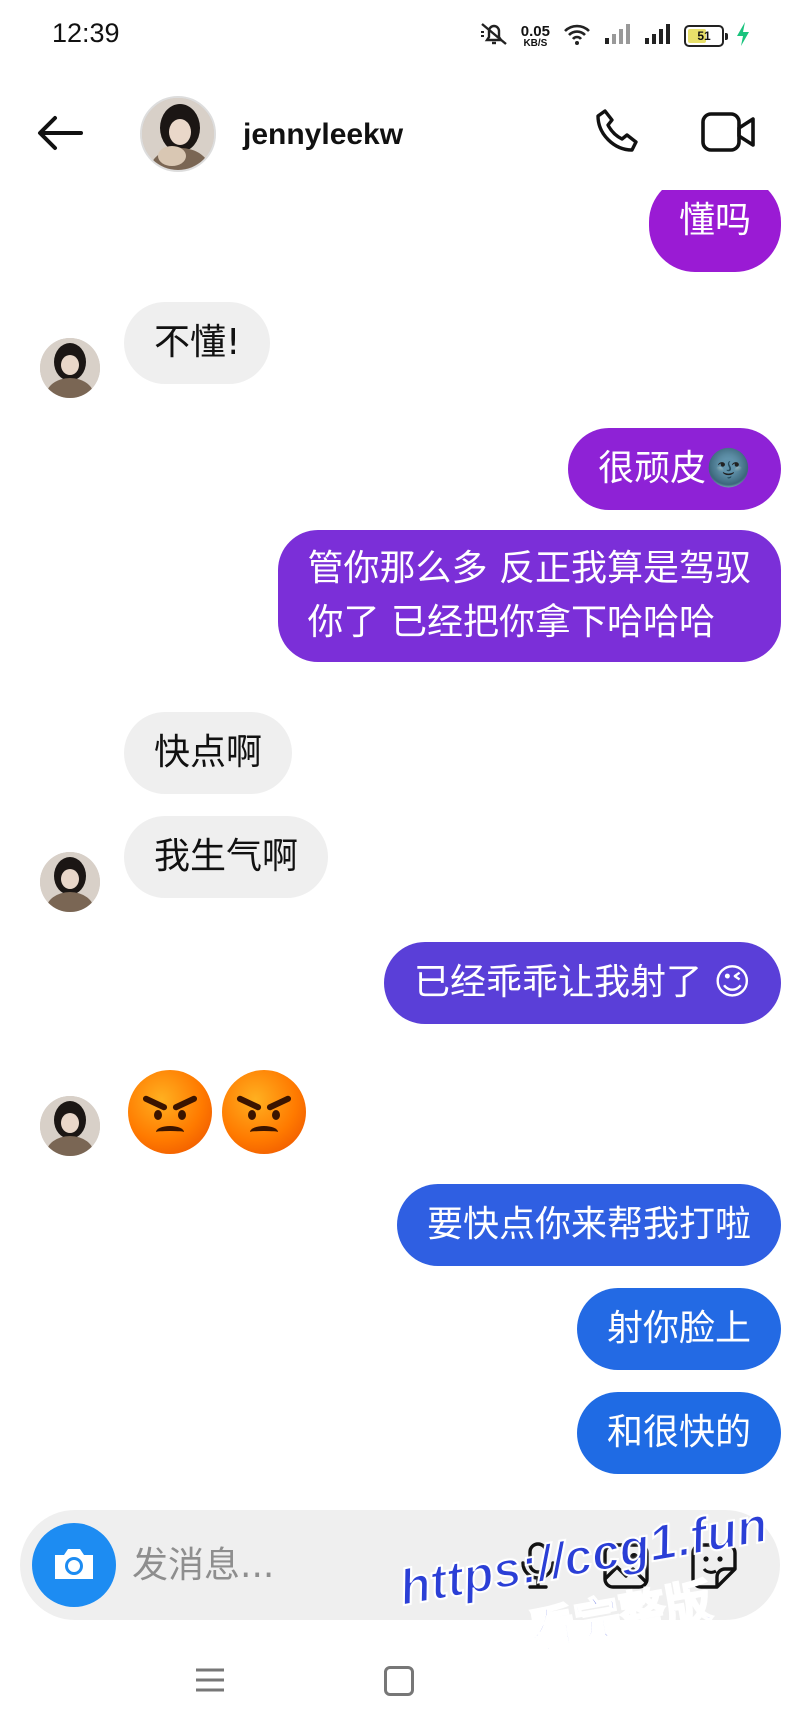 This screenshot has width=800, height=1733. I want to click on system-nav-bar, so click(400, 1681).